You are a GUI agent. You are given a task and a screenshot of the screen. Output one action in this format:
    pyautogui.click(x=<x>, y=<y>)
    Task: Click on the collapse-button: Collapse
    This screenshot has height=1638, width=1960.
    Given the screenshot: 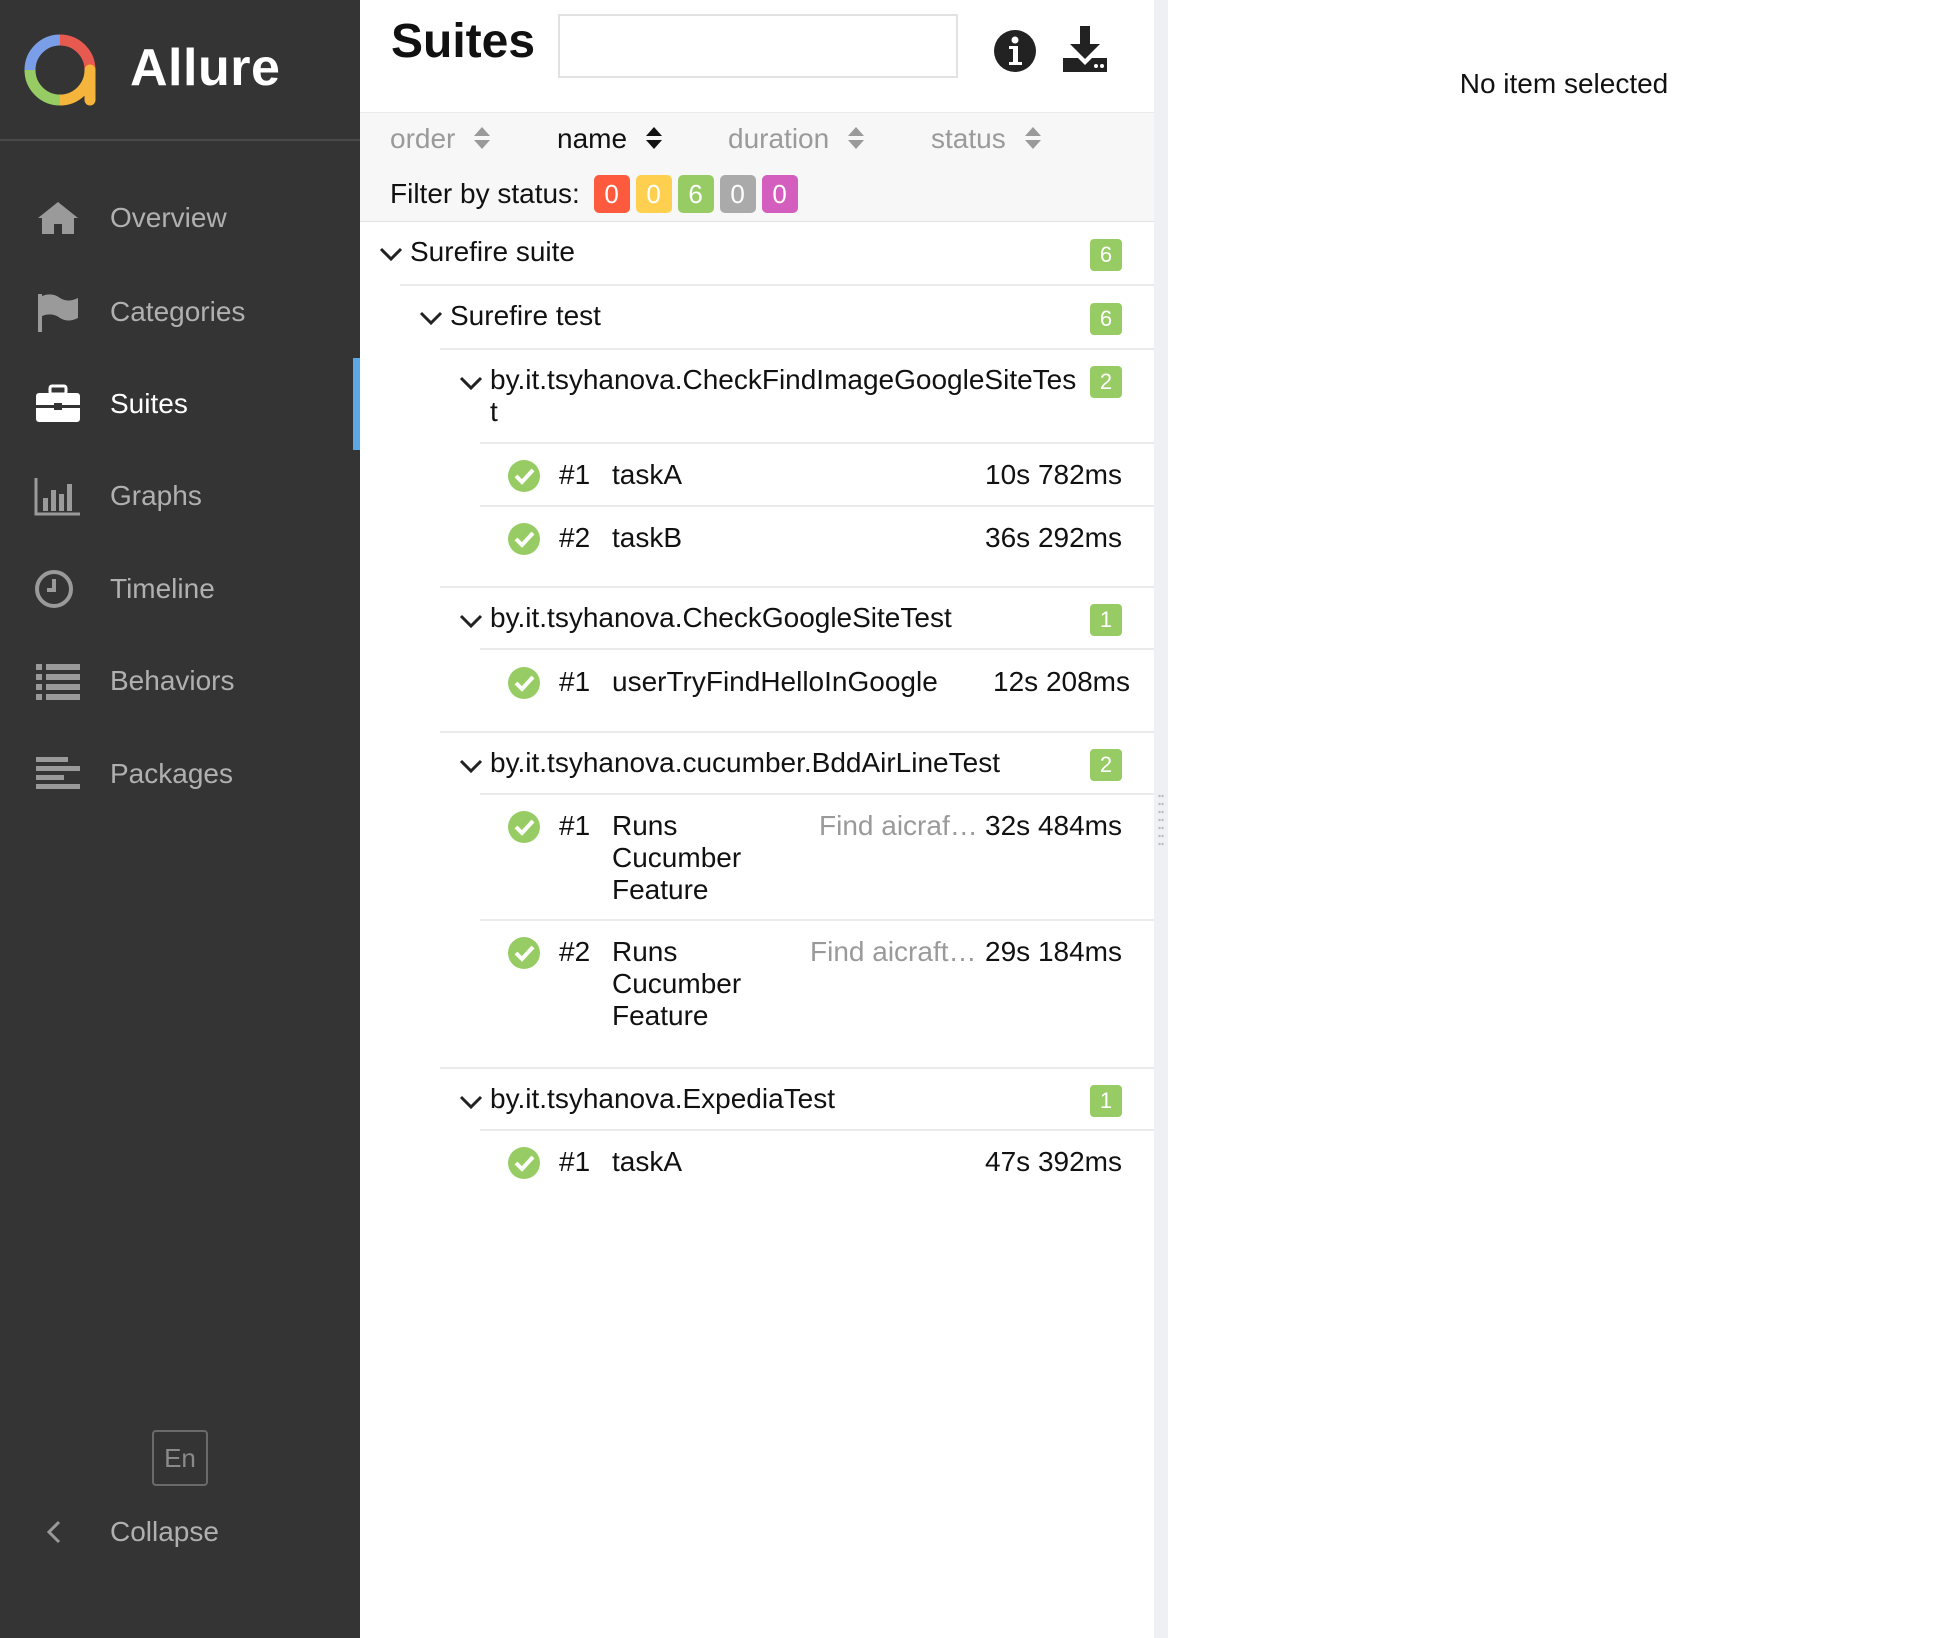 What is the action you would take?
    pyautogui.click(x=180, y=1532)
    